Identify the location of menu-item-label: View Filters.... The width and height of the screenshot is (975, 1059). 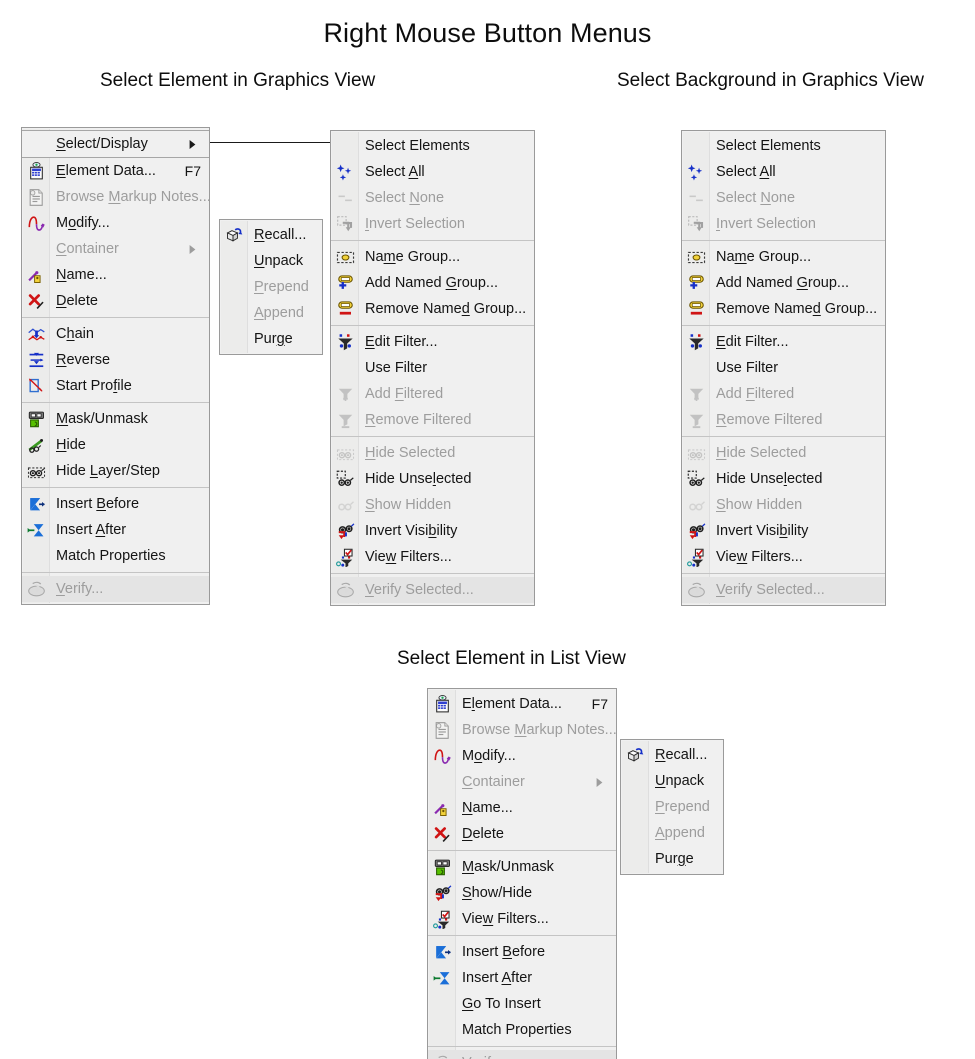
(408, 557).